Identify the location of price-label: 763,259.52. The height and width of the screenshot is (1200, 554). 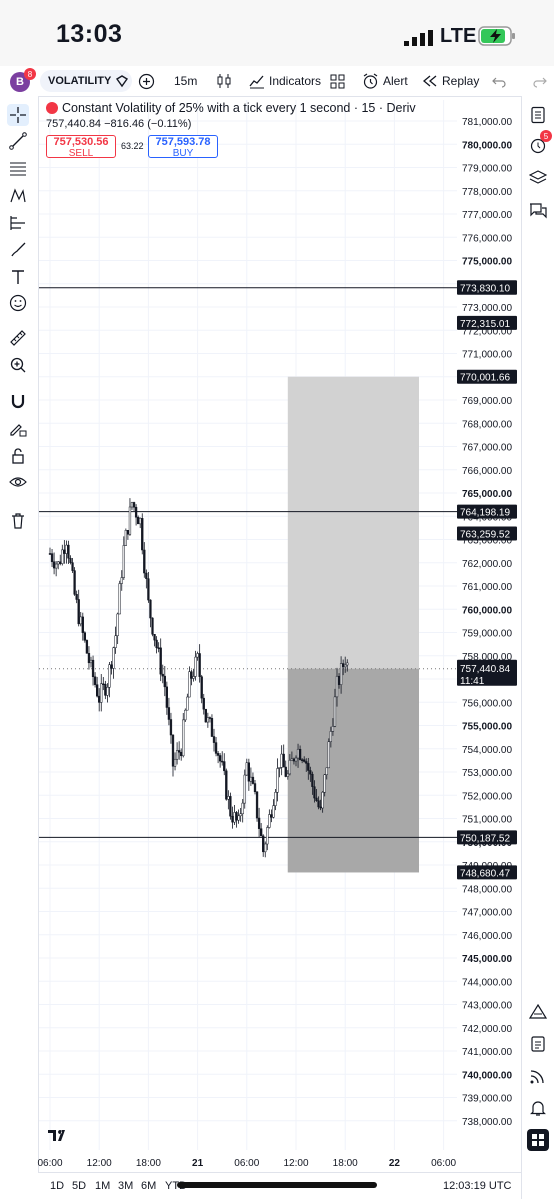
(485, 534).